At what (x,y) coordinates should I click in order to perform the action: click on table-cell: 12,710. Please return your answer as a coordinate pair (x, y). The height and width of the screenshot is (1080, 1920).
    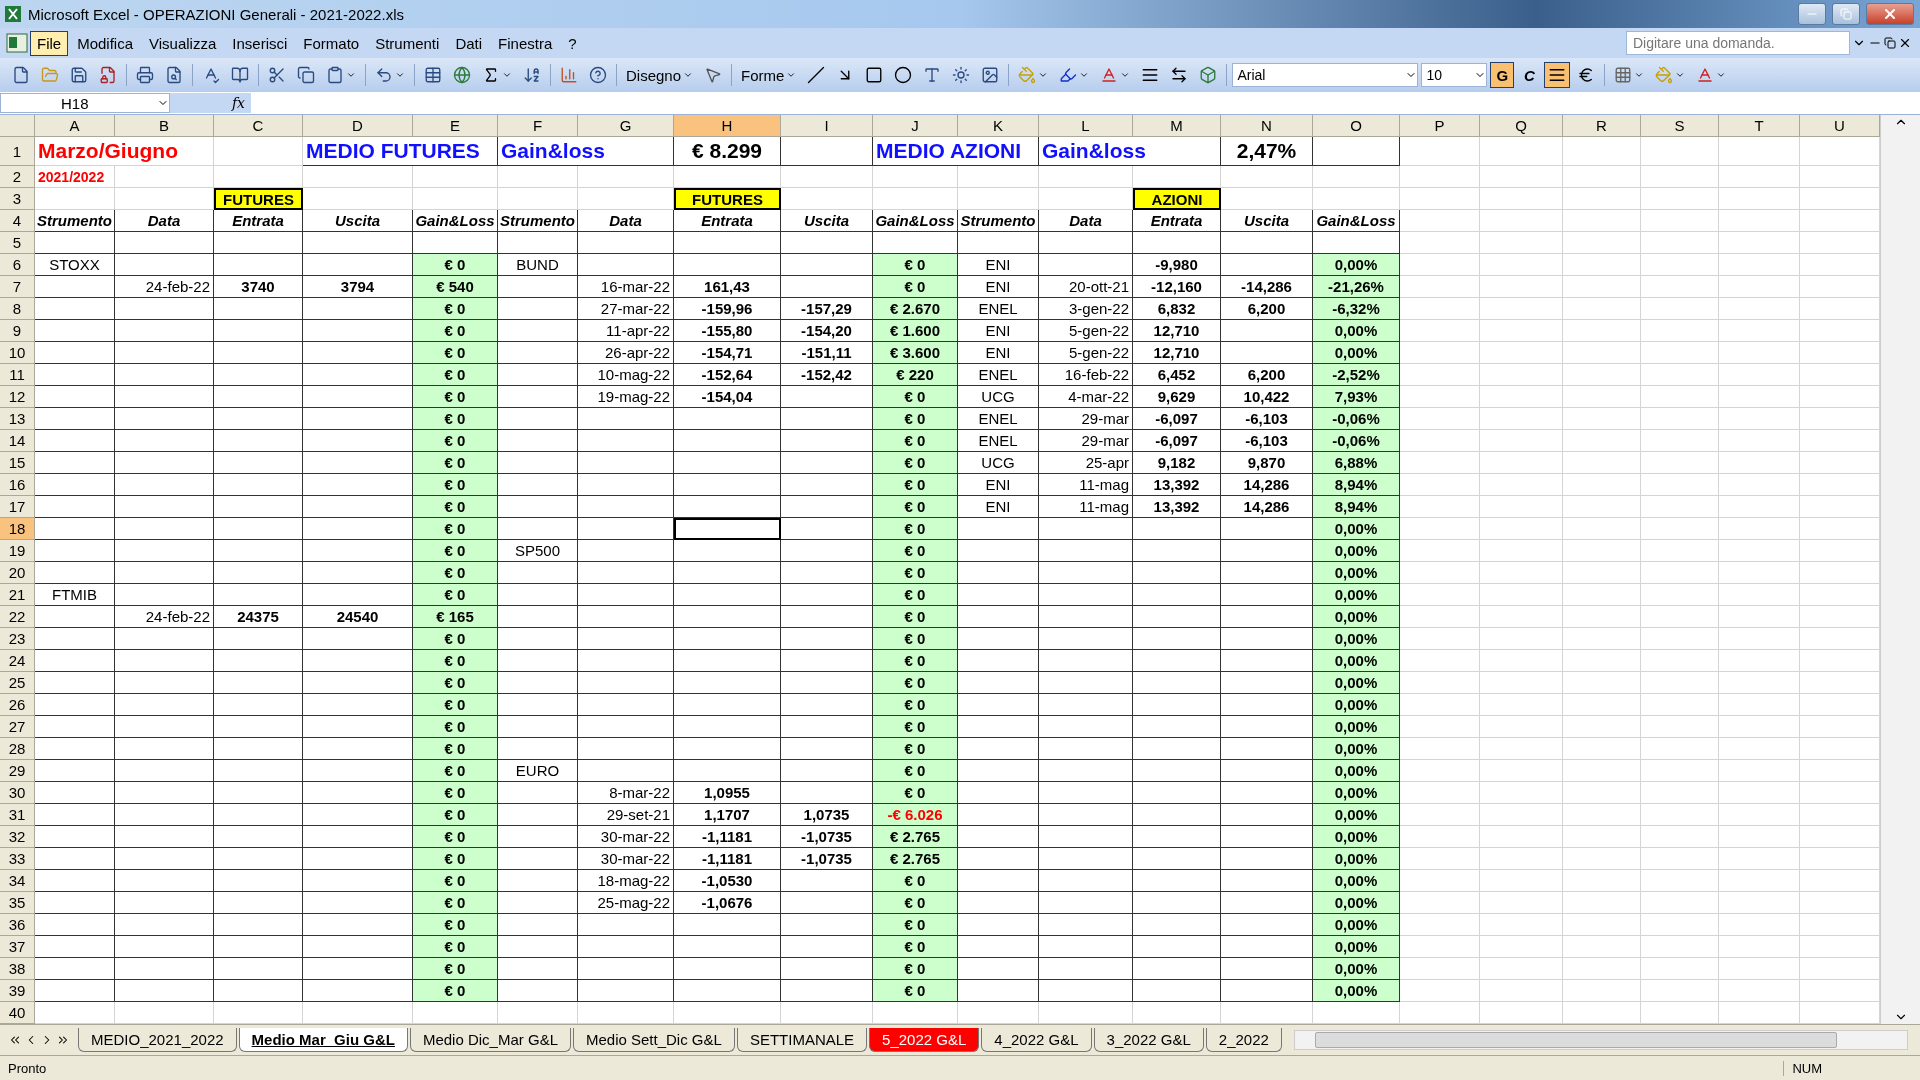
    Looking at the image, I should click on (1177, 331).